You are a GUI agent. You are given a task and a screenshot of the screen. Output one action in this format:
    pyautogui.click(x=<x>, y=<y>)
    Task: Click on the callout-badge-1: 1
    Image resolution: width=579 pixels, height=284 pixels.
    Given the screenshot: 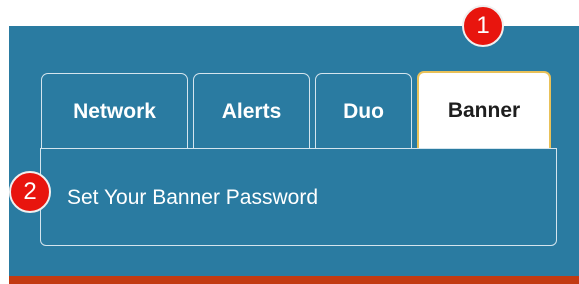 What is the action you would take?
    pyautogui.click(x=483, y=26)
    